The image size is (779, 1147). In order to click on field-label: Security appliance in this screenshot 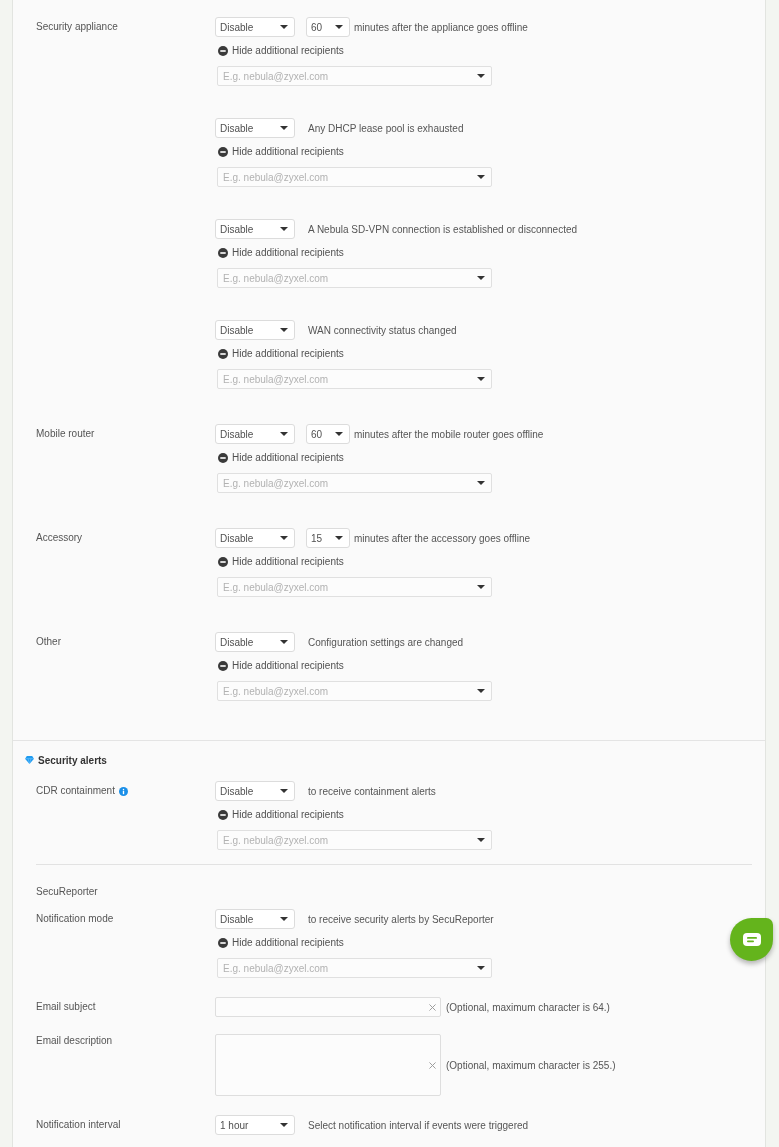, I will do `click(77, 27)`.